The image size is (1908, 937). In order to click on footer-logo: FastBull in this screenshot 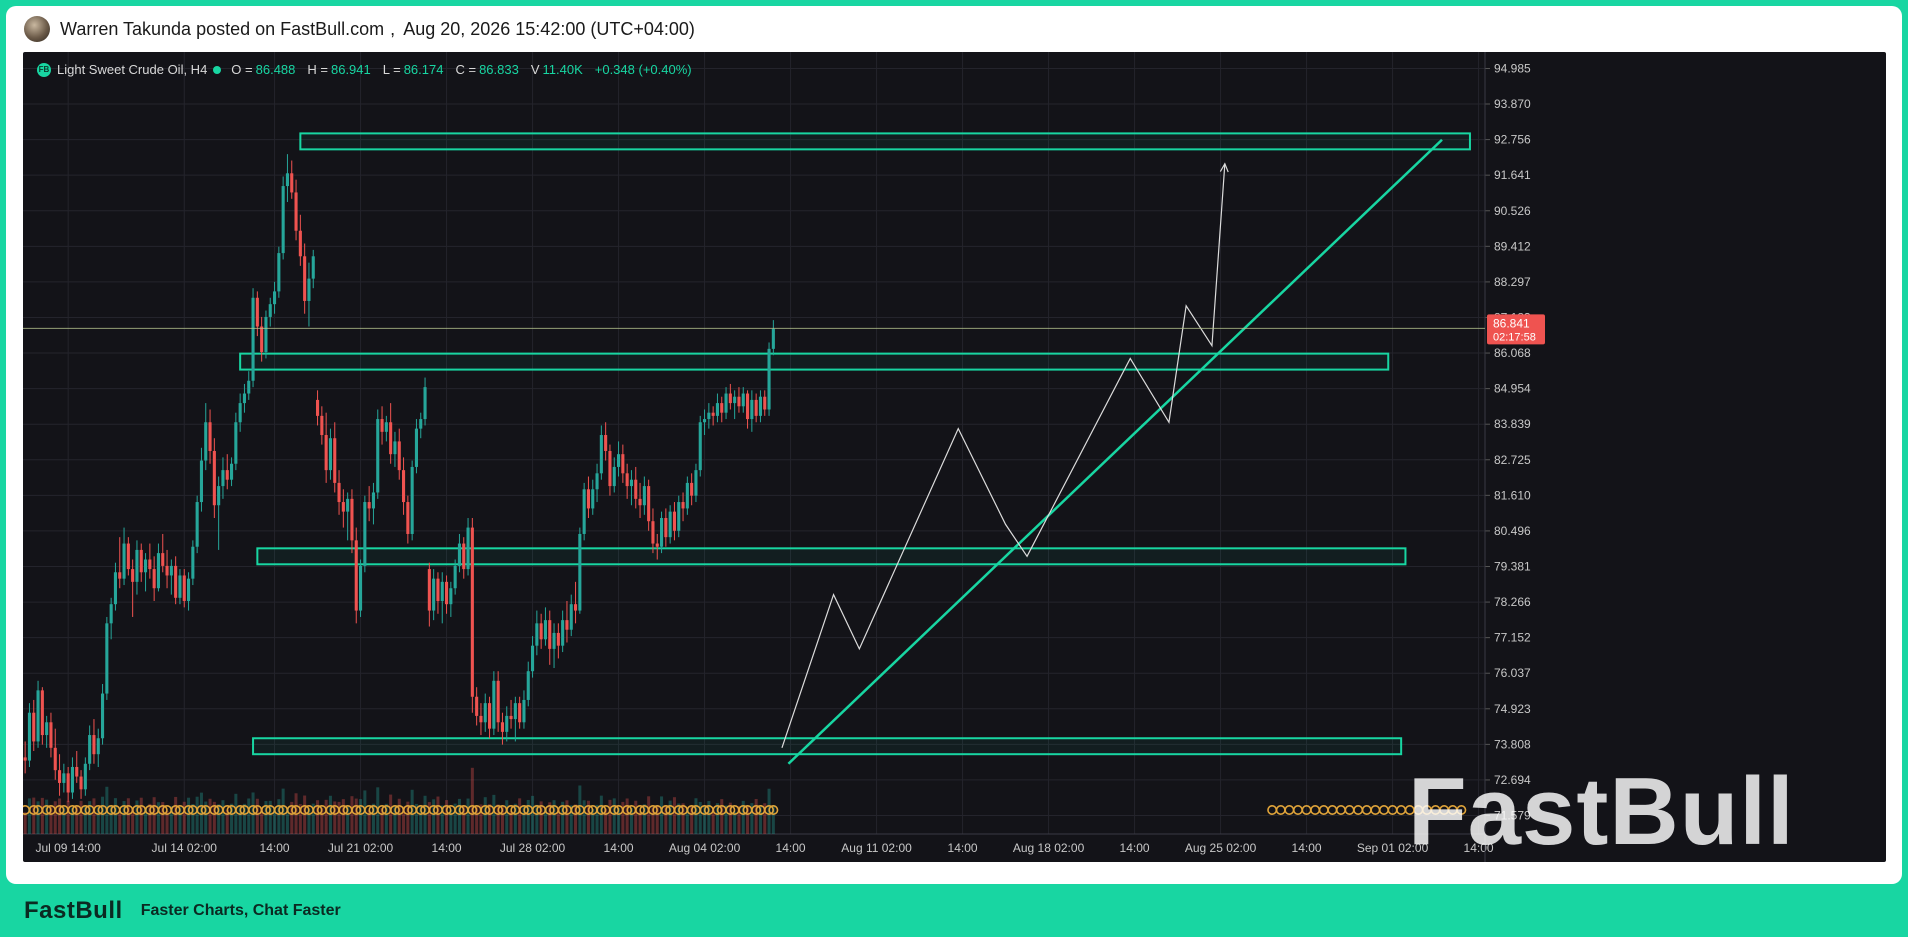, I will do `click(73, 911)`.